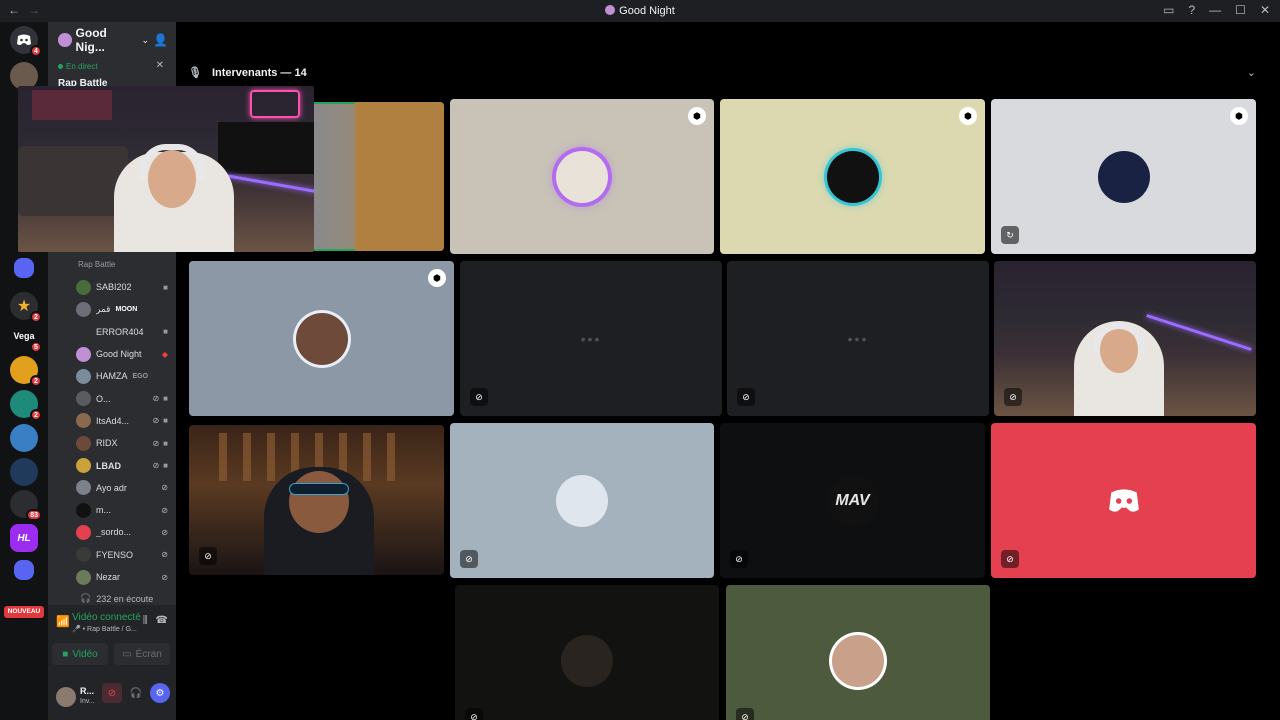 The image size is (1280, 720). Describe the element at coordinates (858, 652) in the screenshot. I see `tile-olive-avatar: ⊘` at that location.